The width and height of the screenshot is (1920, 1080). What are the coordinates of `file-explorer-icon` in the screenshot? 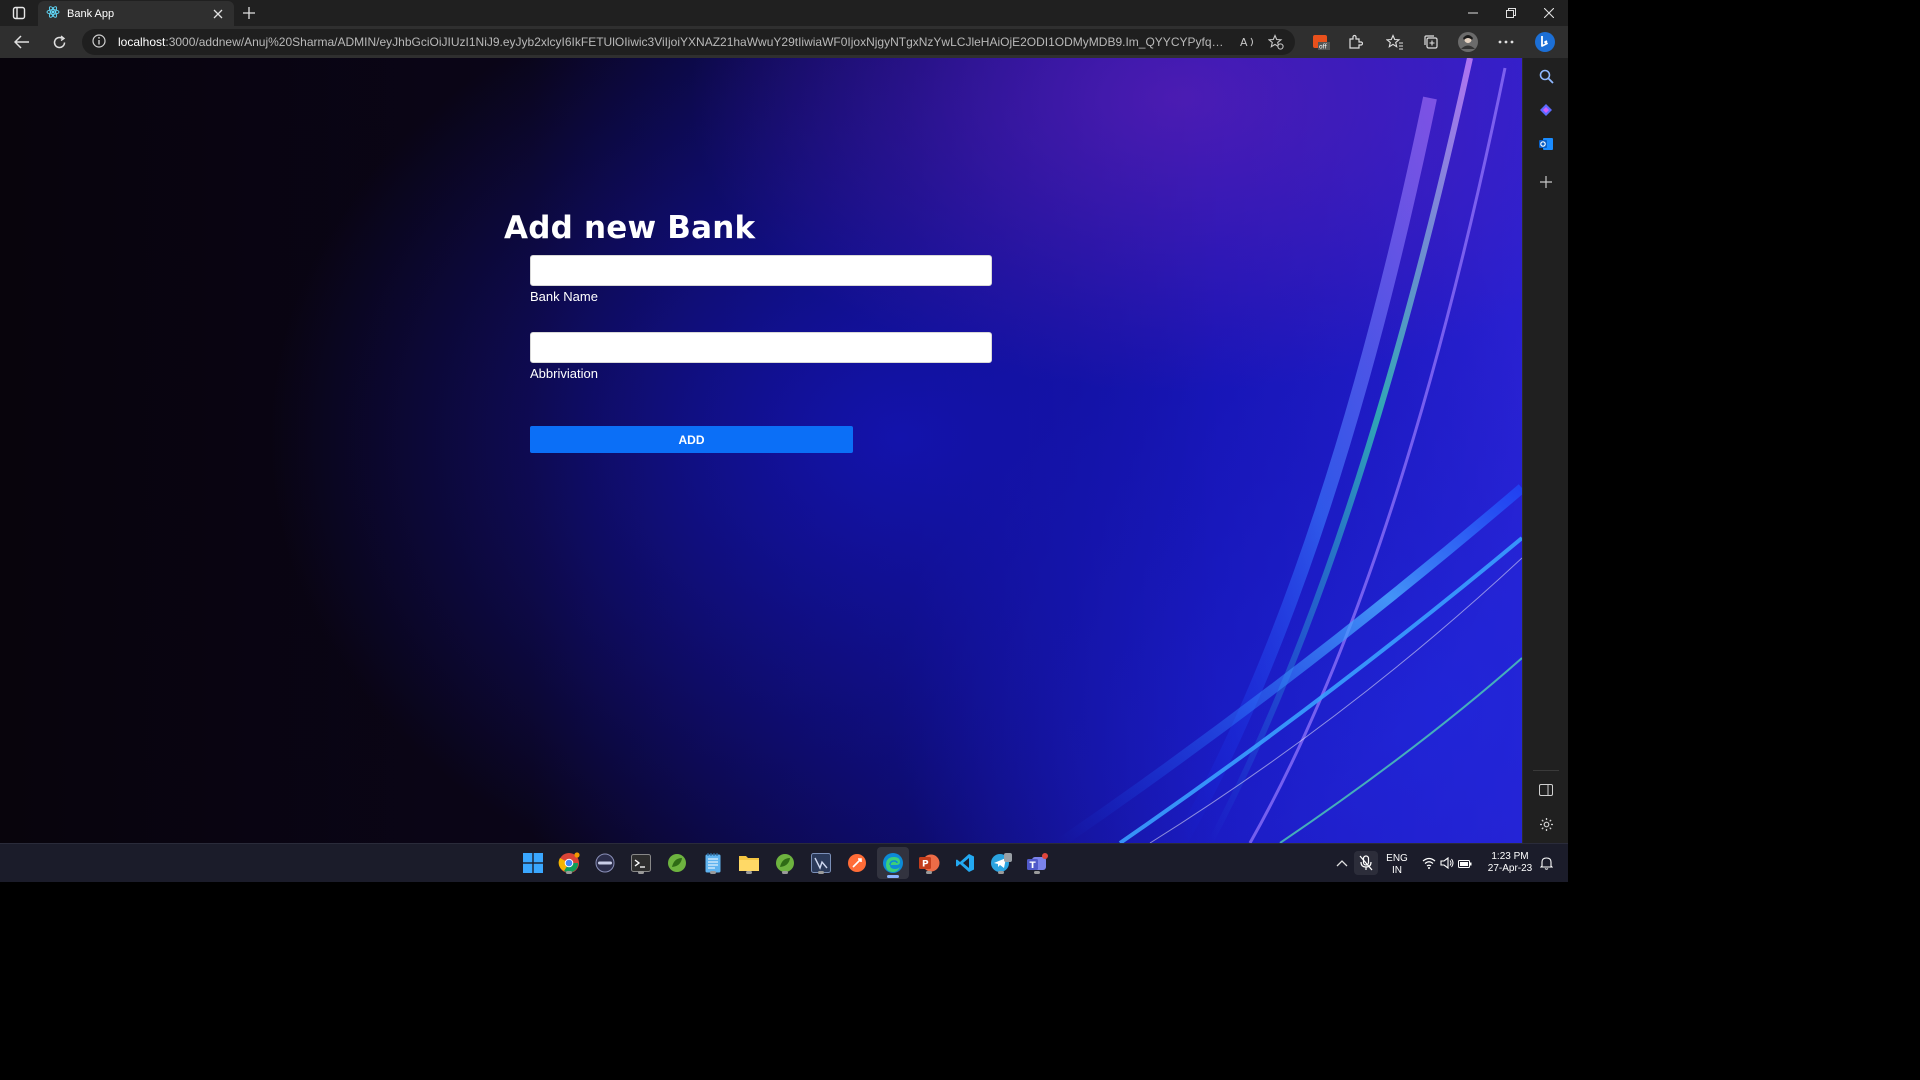 It's located at (749, 863).